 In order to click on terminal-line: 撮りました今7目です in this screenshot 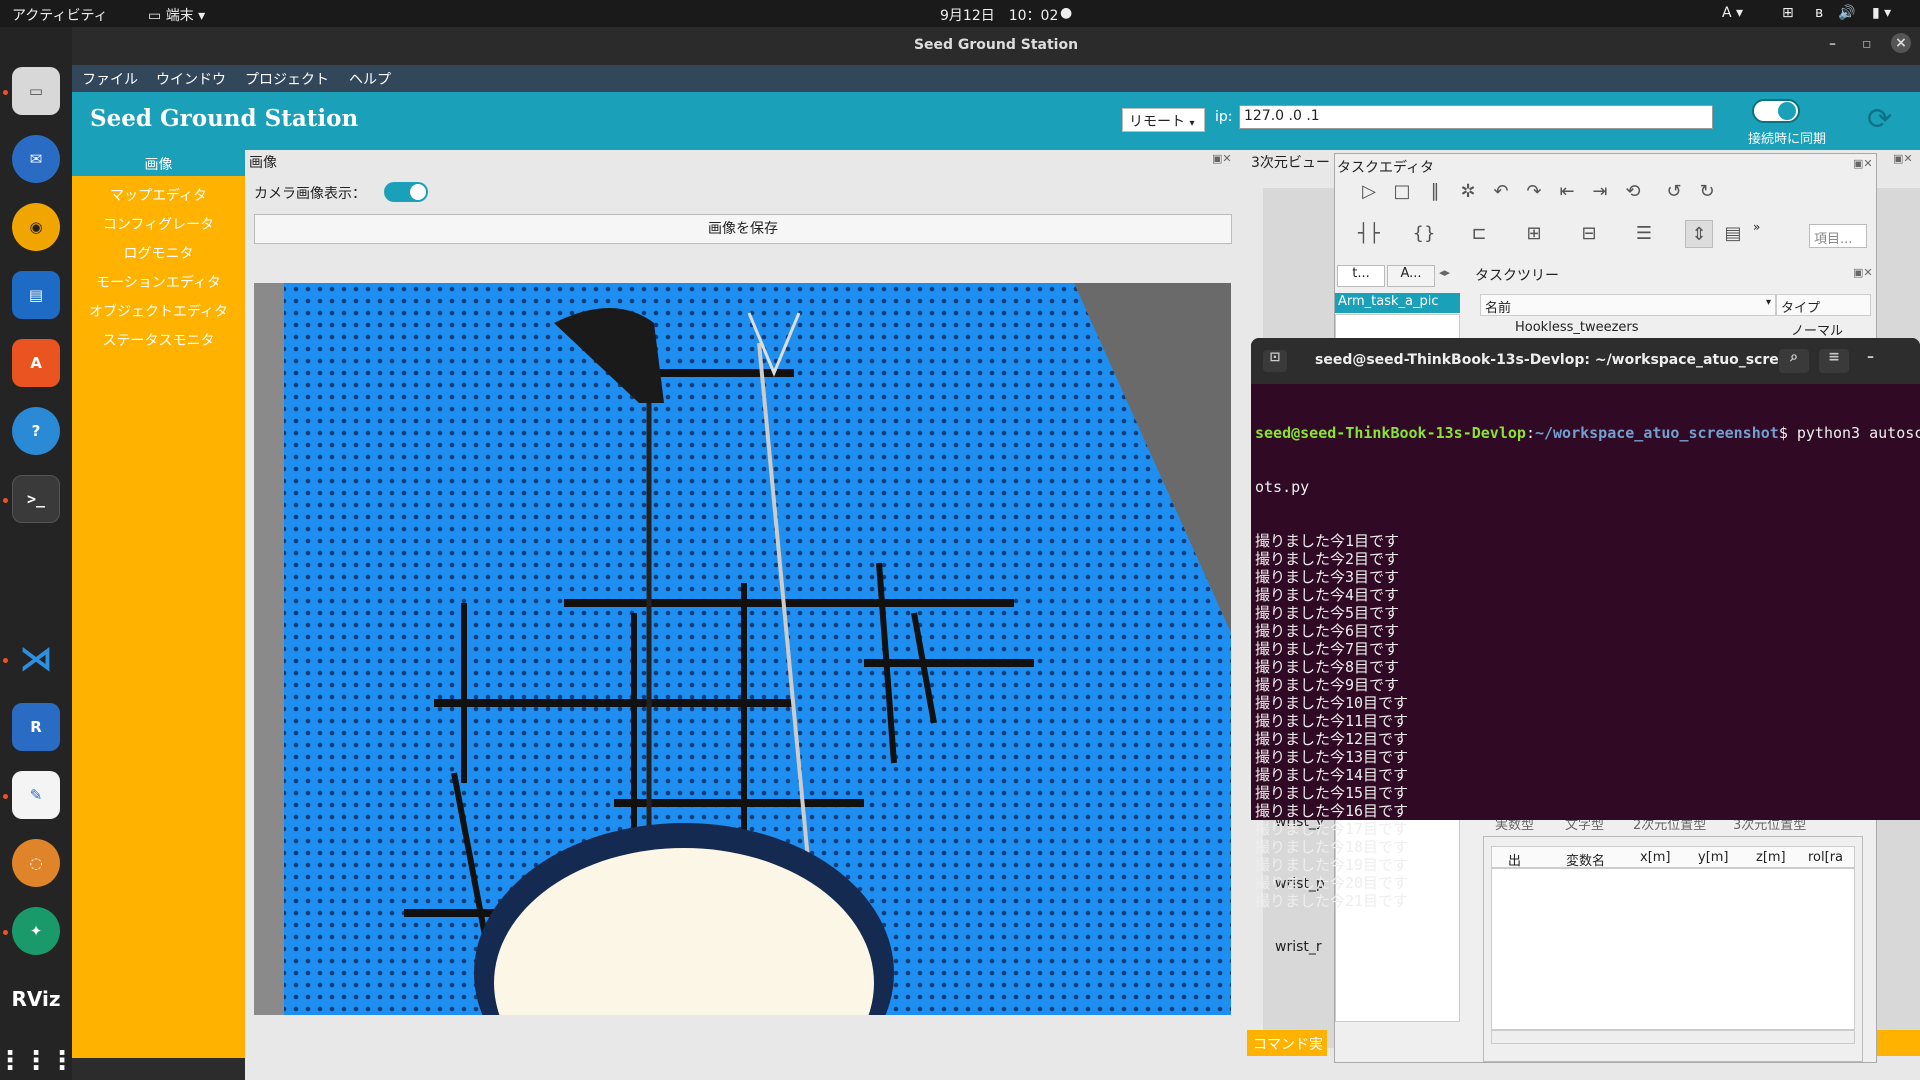, I will do `click(1327, 649)`.